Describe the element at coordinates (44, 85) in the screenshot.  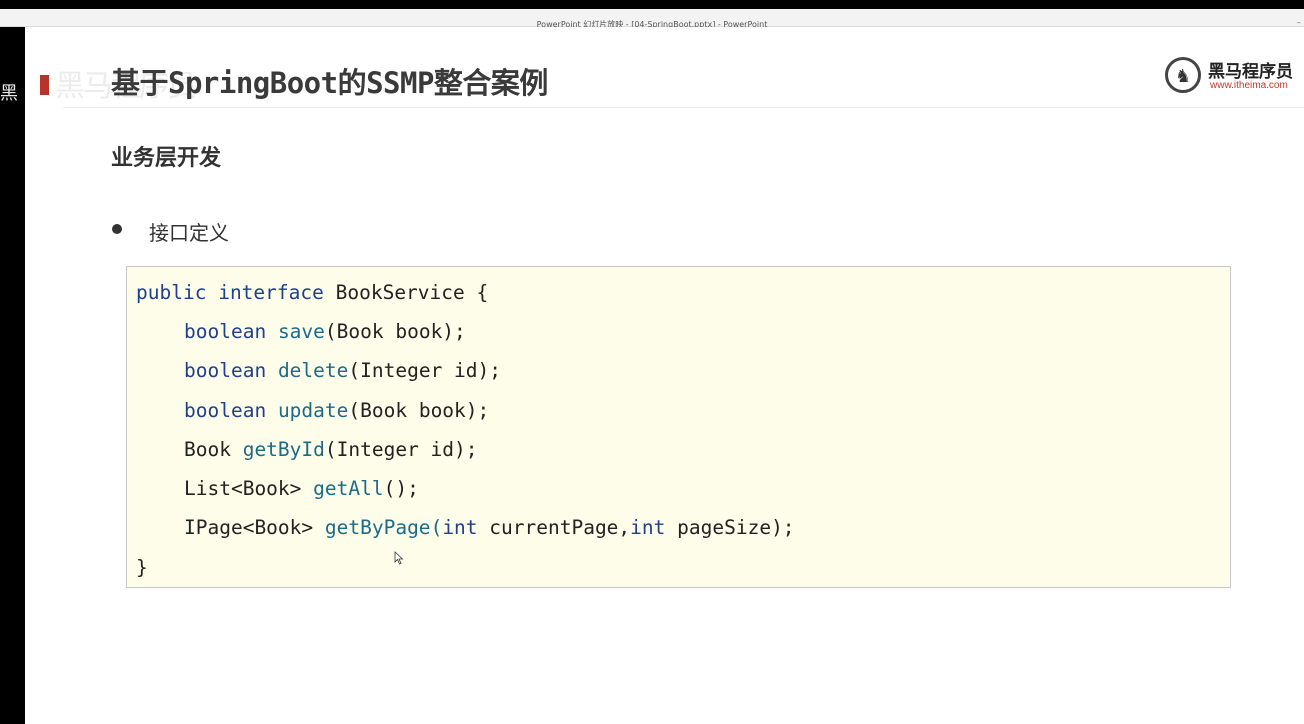
I see `title-accent-marker` at that location.